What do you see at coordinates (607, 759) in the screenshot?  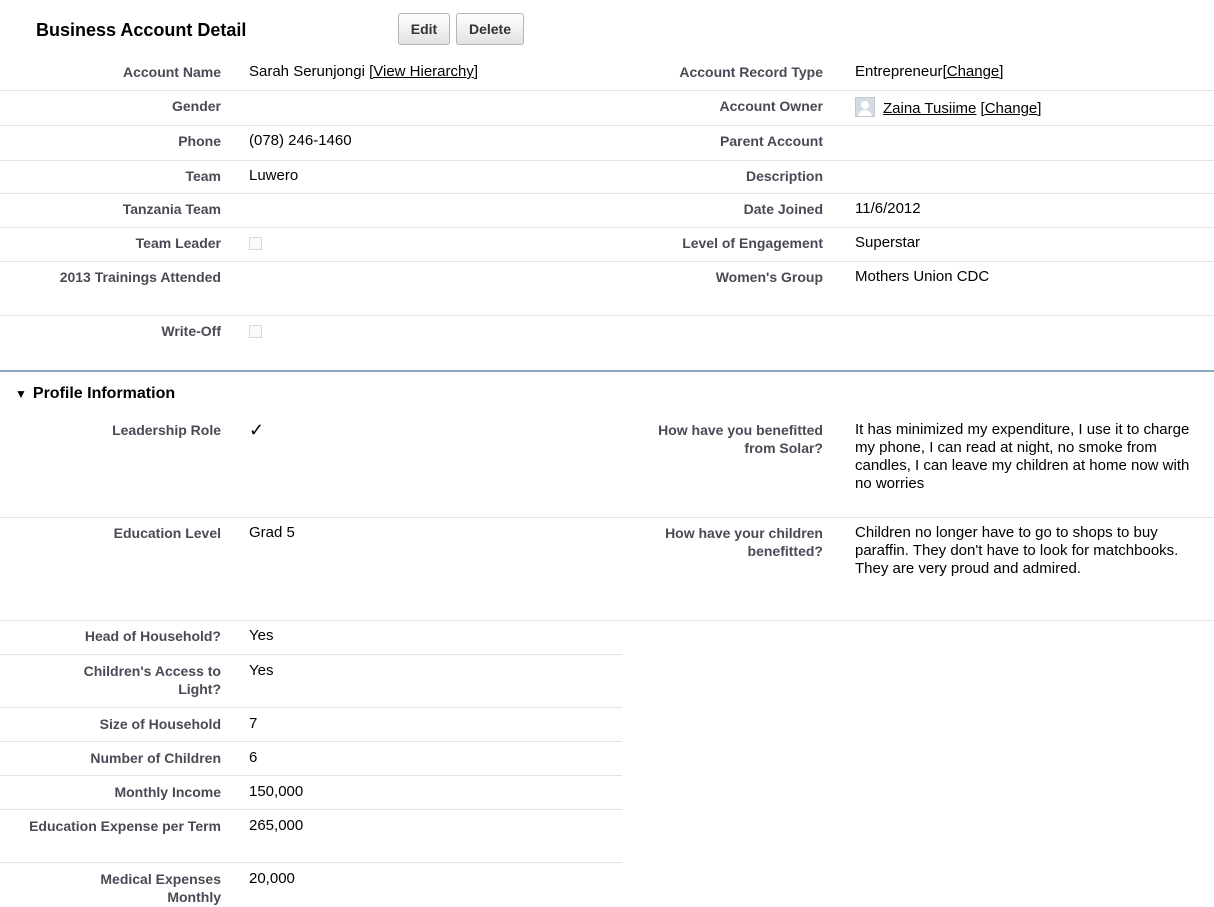 I see `row-number-of-children: Number of Children 6` at bounding box center [607, 759].